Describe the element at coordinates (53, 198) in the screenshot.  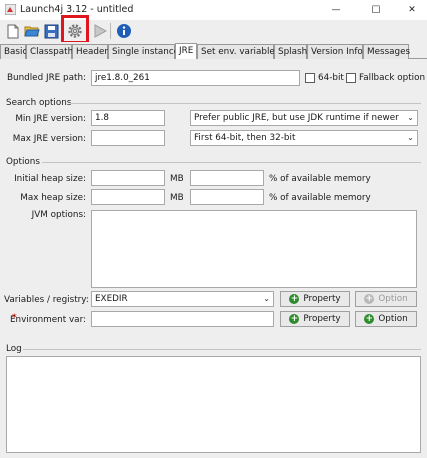
I see `max-heap-label: Max heap size:` at that location.